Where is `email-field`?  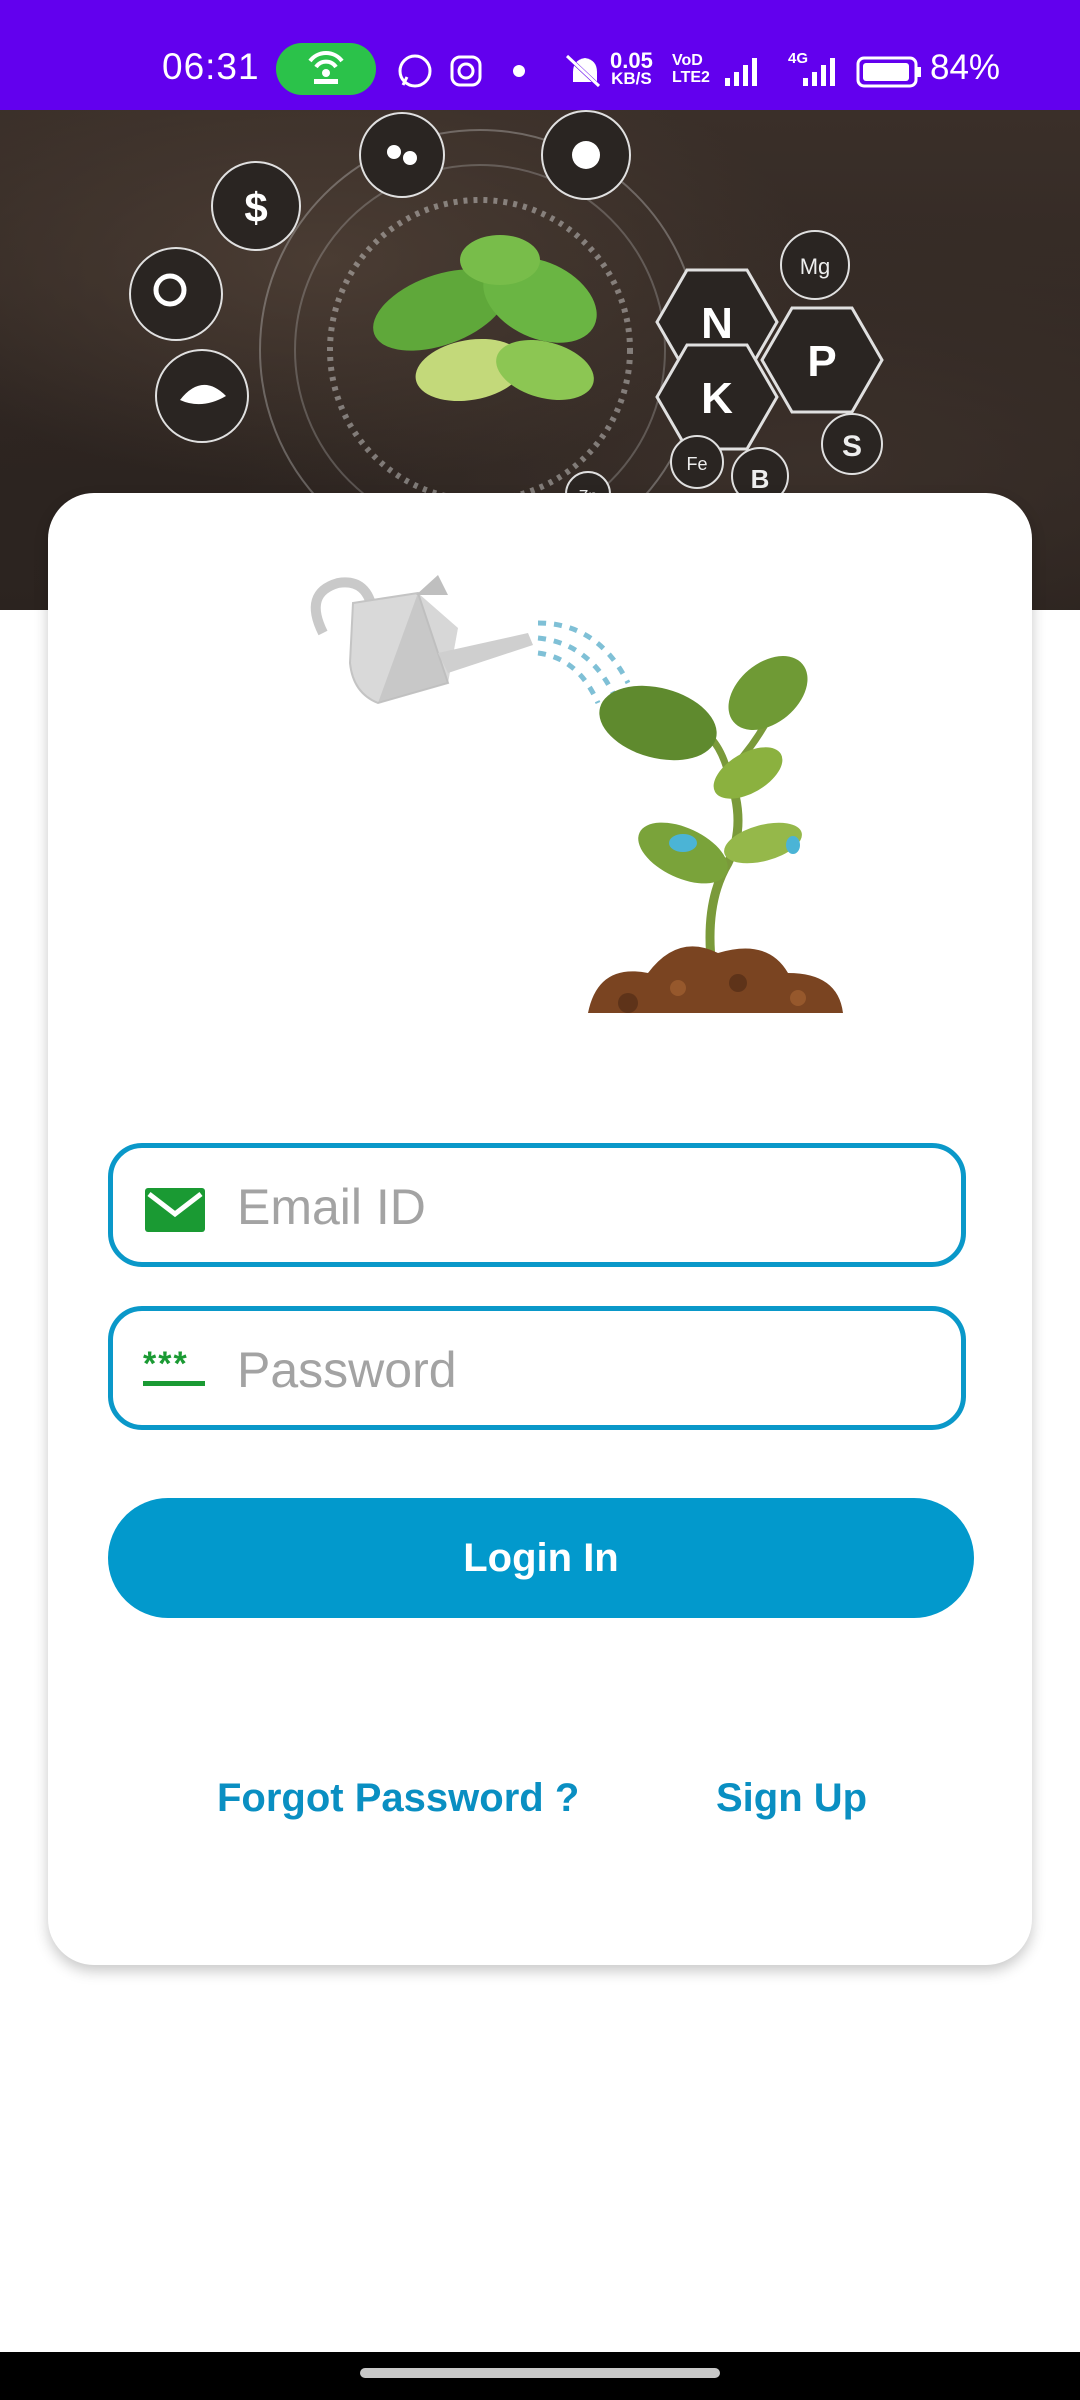
email-field is located at coordinates (537, 1205).